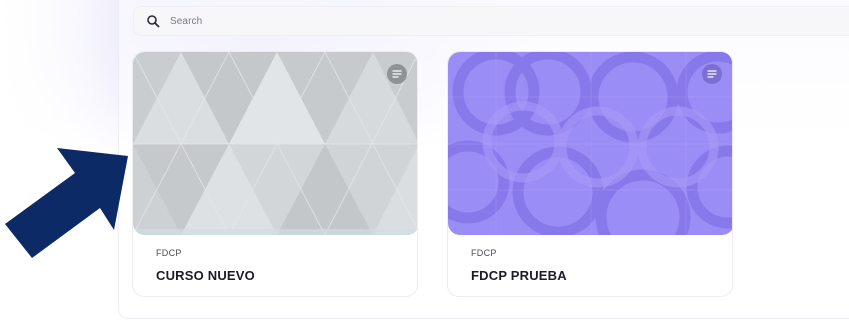  I want to click on course-title: FDCP PRUEBA, so click(519, 275).